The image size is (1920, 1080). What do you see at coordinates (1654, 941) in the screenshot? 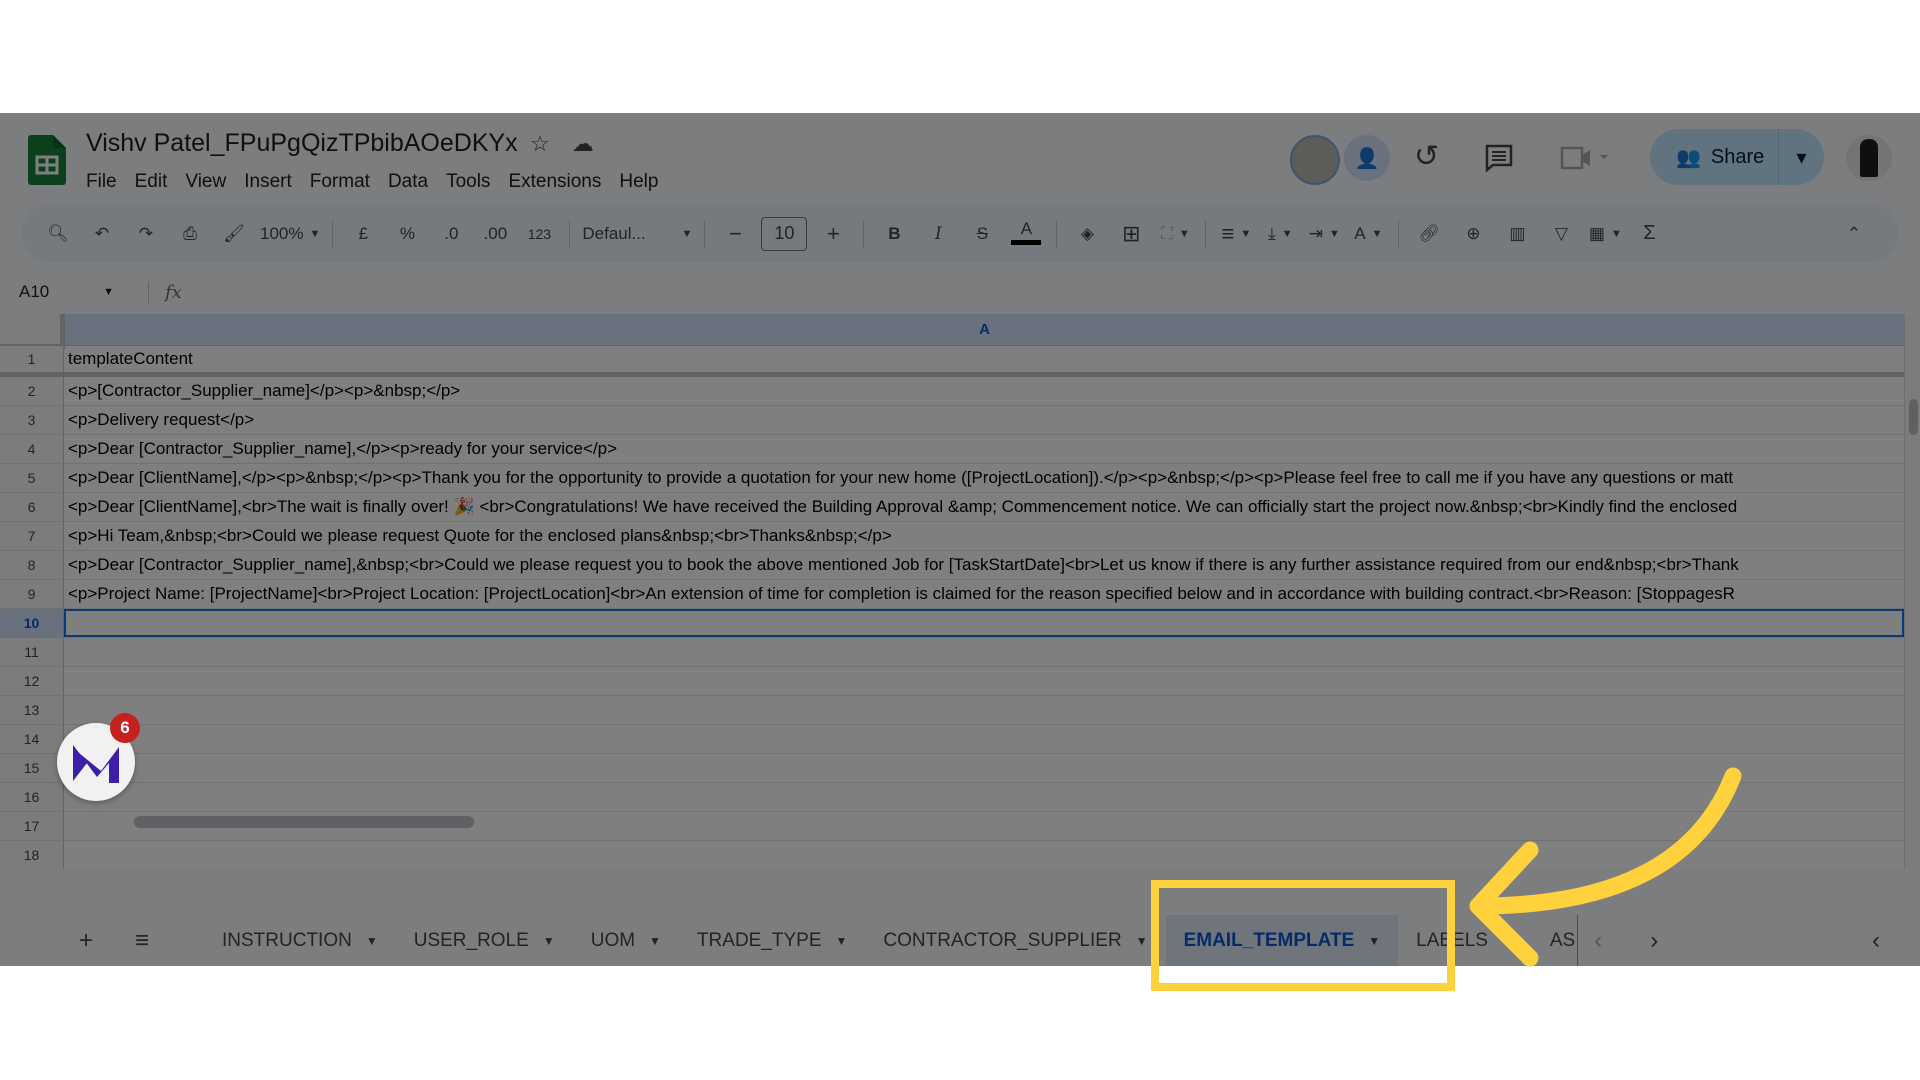
I see `scroll-tabs-right-button: ›` at bounding box center [1654, 941].